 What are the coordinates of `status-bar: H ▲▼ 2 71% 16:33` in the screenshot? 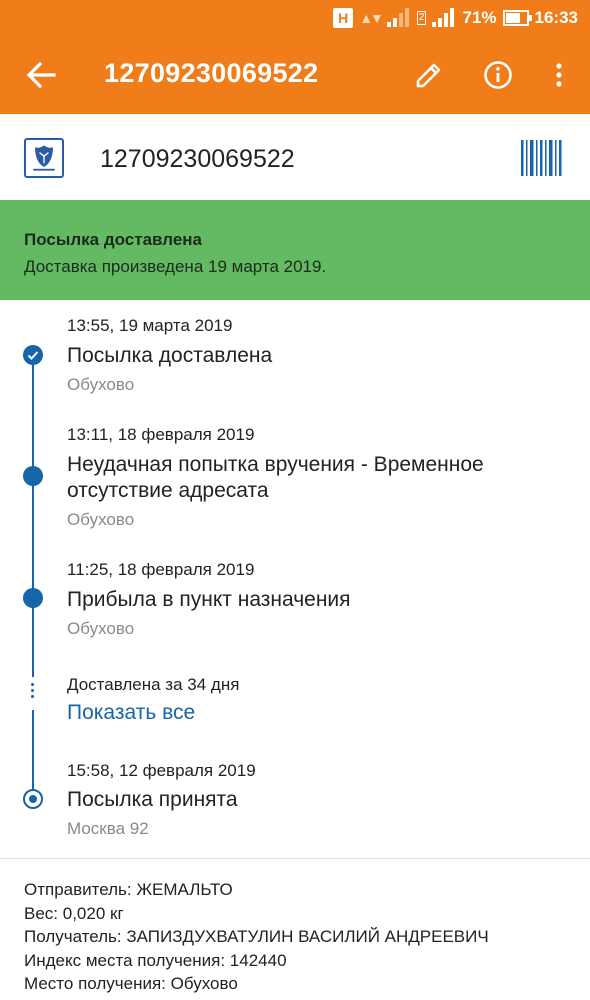 It's located at (295, 18).